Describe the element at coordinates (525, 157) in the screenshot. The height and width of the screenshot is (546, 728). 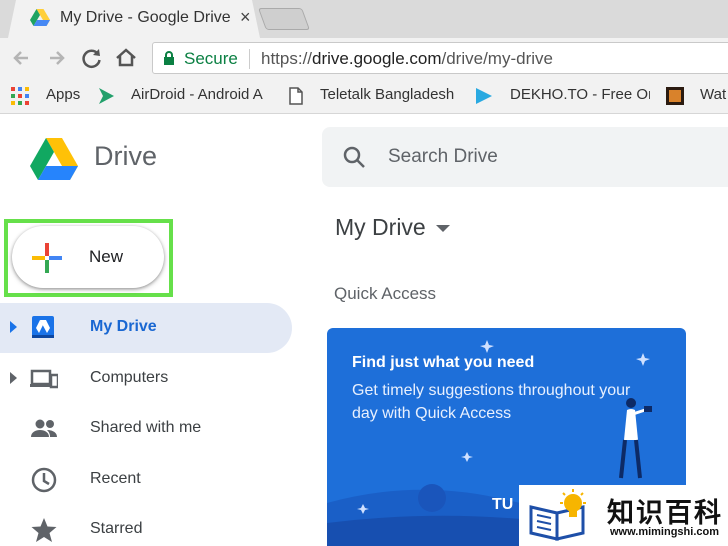
I see `search-bar: Search Drive` at that location.